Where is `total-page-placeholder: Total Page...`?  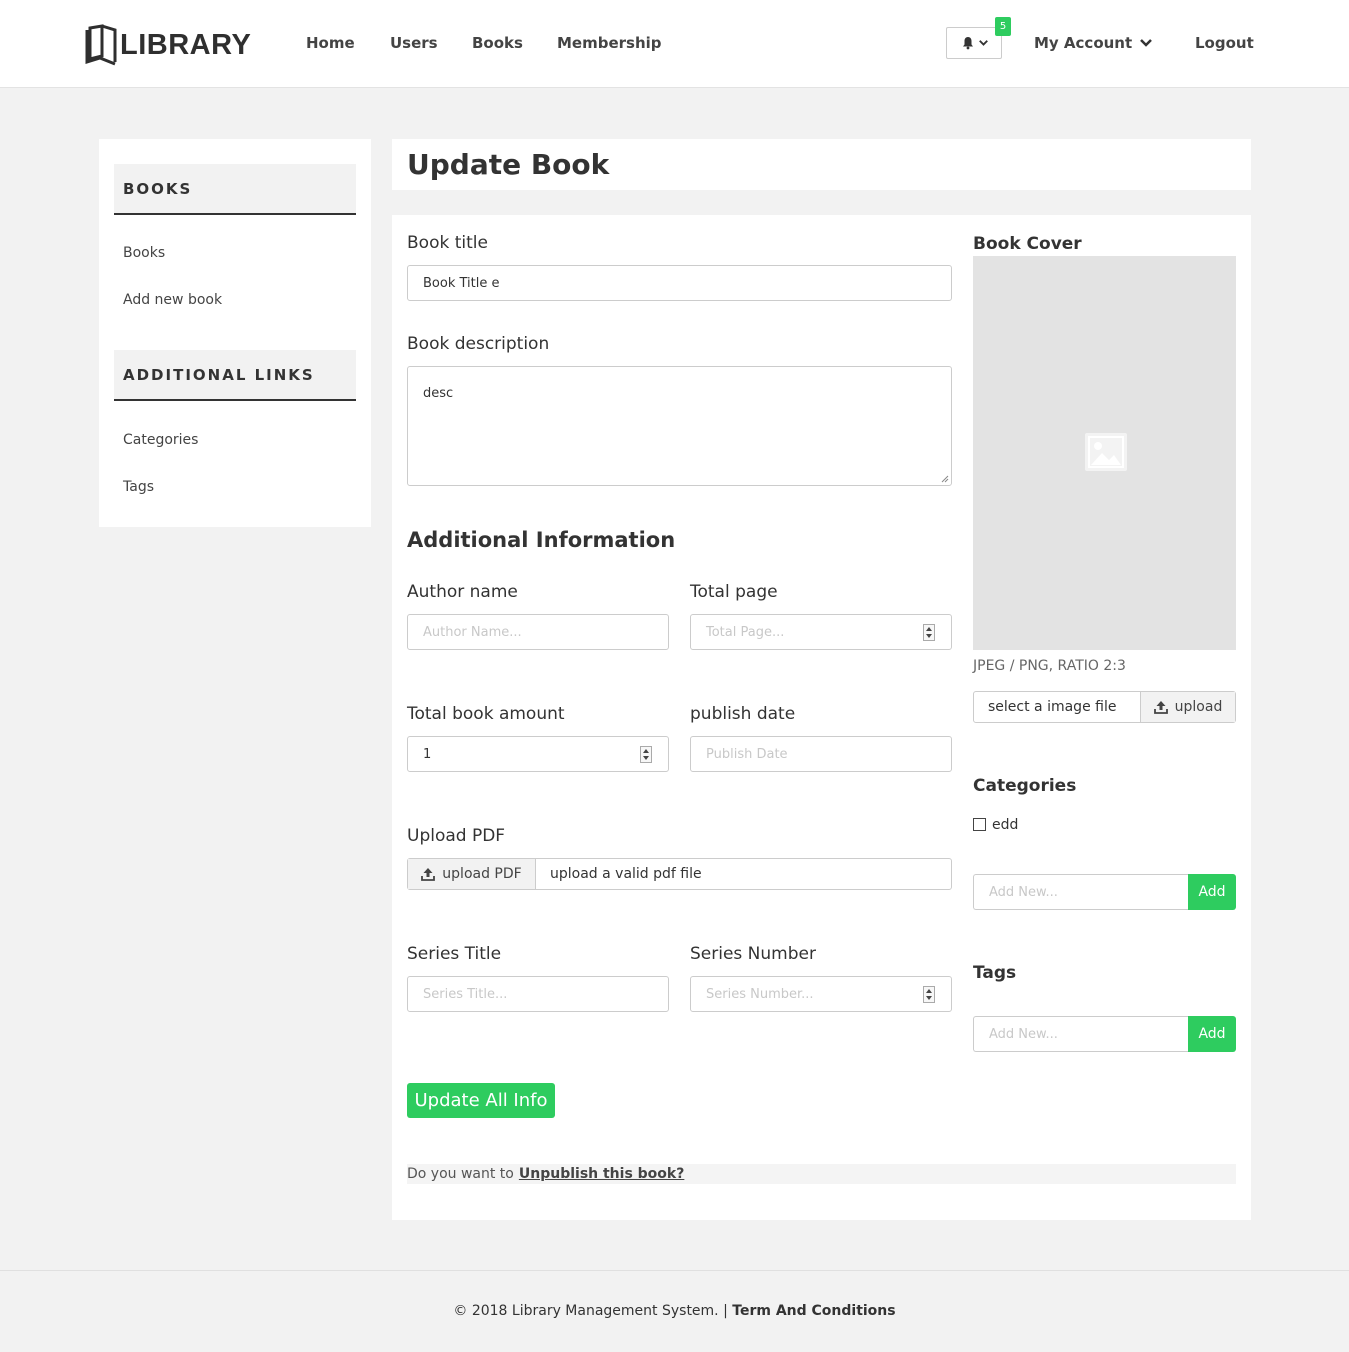
total-page-placeholder: Total Page... is located at coordinates (745, 632).